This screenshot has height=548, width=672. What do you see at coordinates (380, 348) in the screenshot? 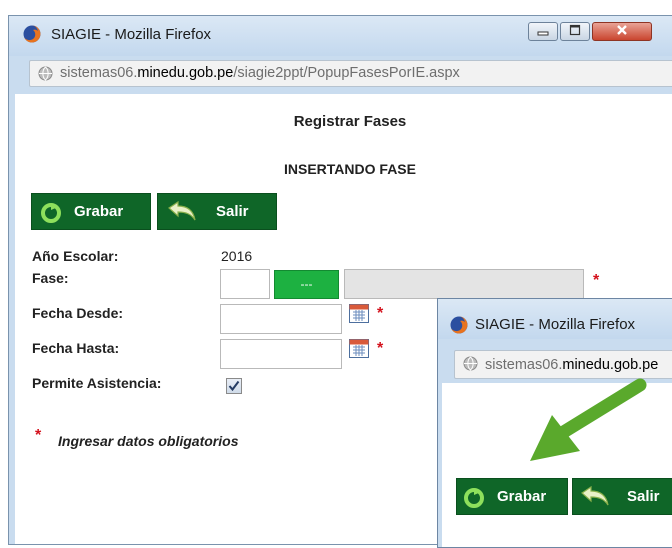
I see `fecha-hasta-required-marker: *` at bounding box center [380, 348].